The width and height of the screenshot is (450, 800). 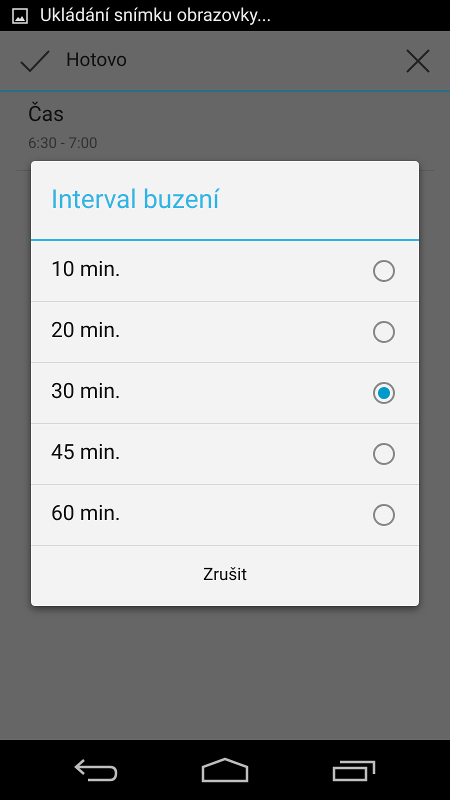 I want to click on setting-title: Čas, so click(x=46, y=114).